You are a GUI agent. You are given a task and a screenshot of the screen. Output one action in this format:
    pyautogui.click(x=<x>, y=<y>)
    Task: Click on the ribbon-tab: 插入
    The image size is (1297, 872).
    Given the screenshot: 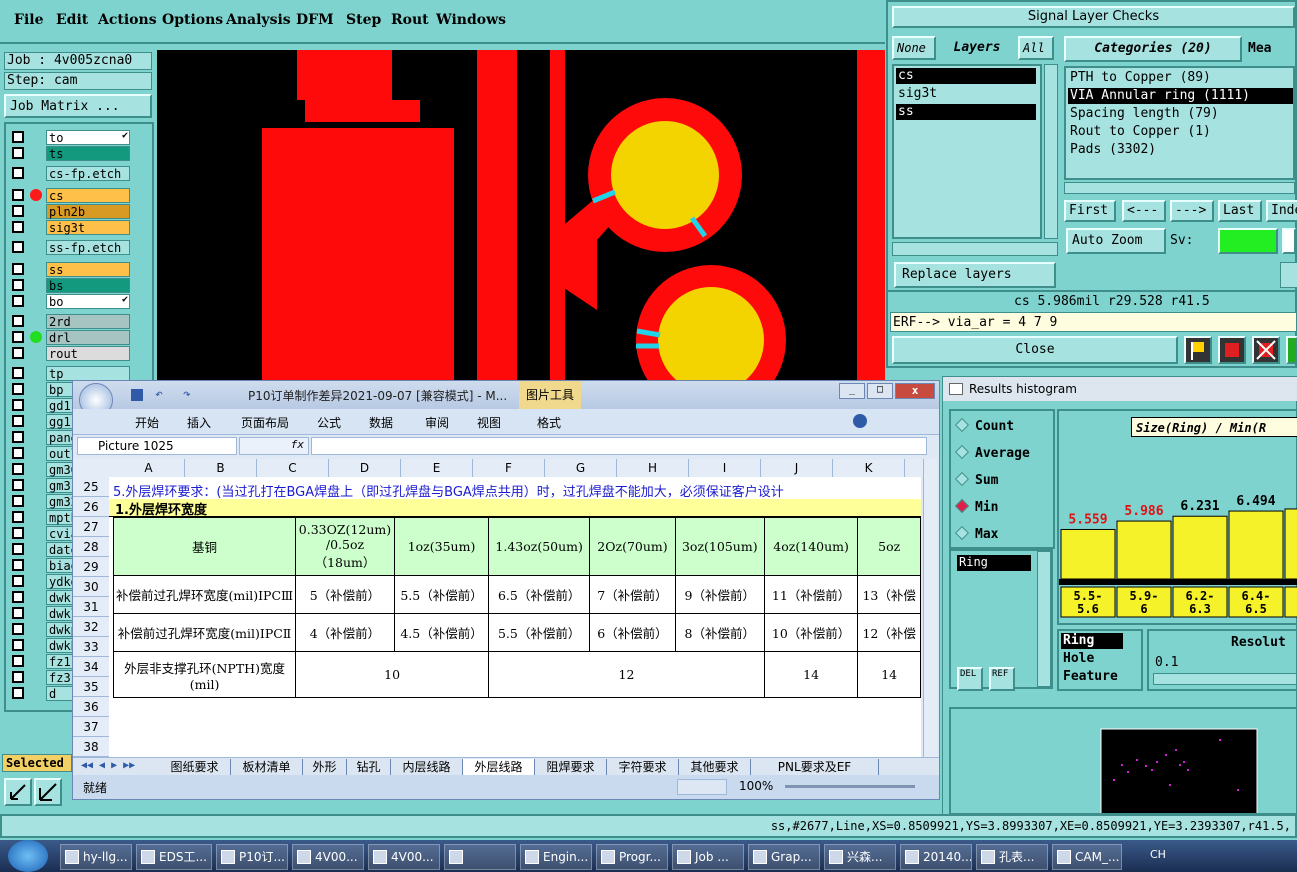 What is the action you would take?
    pyautogui.click(x=199, y=422)
    